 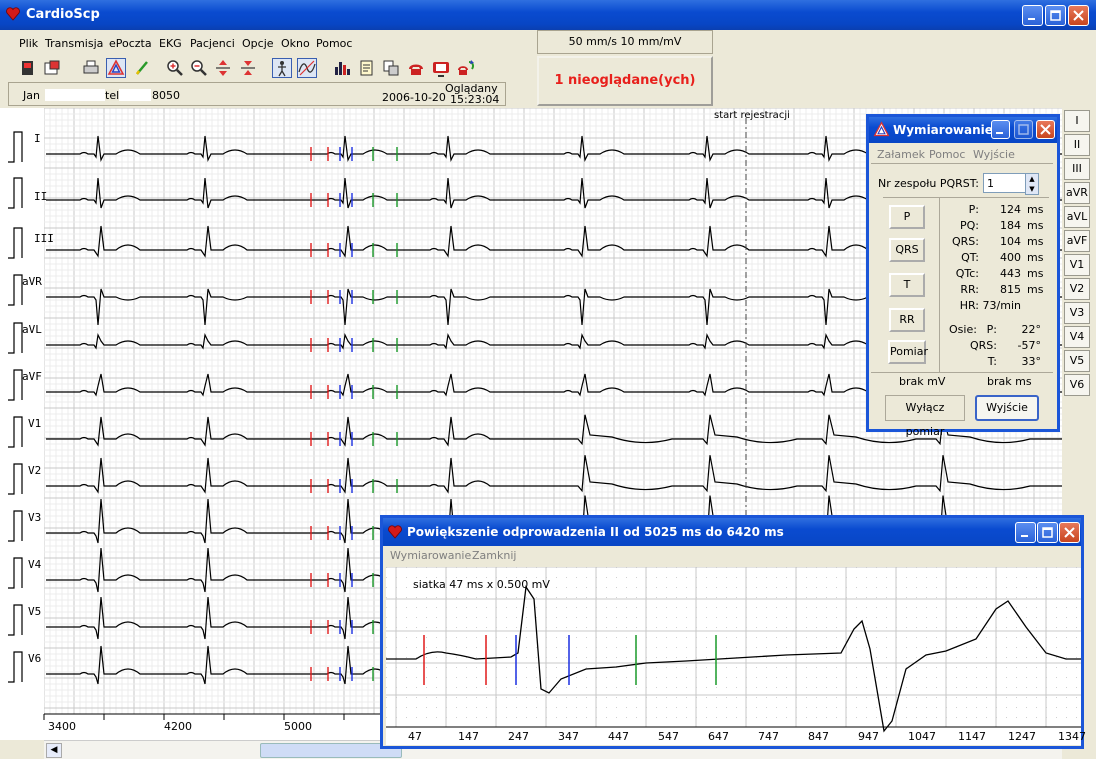 I want to click on zoom-trace, so click(x=733, y=649).